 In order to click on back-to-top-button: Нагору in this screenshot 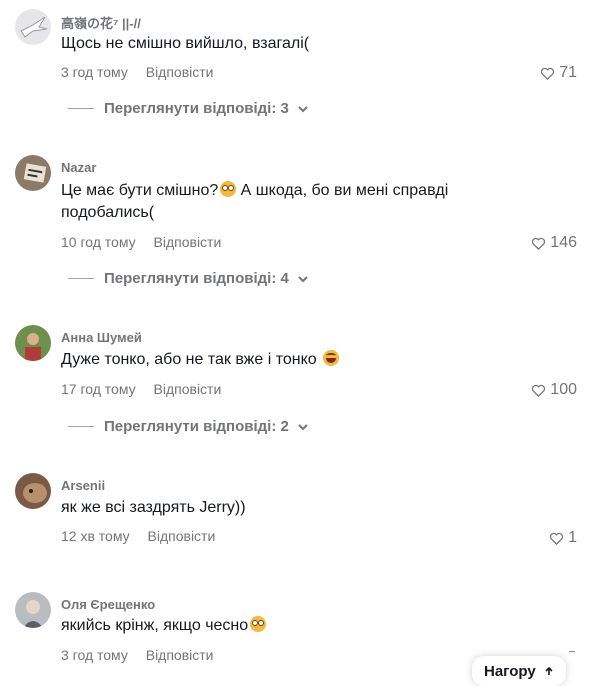, I will do `click(519, 671)`.